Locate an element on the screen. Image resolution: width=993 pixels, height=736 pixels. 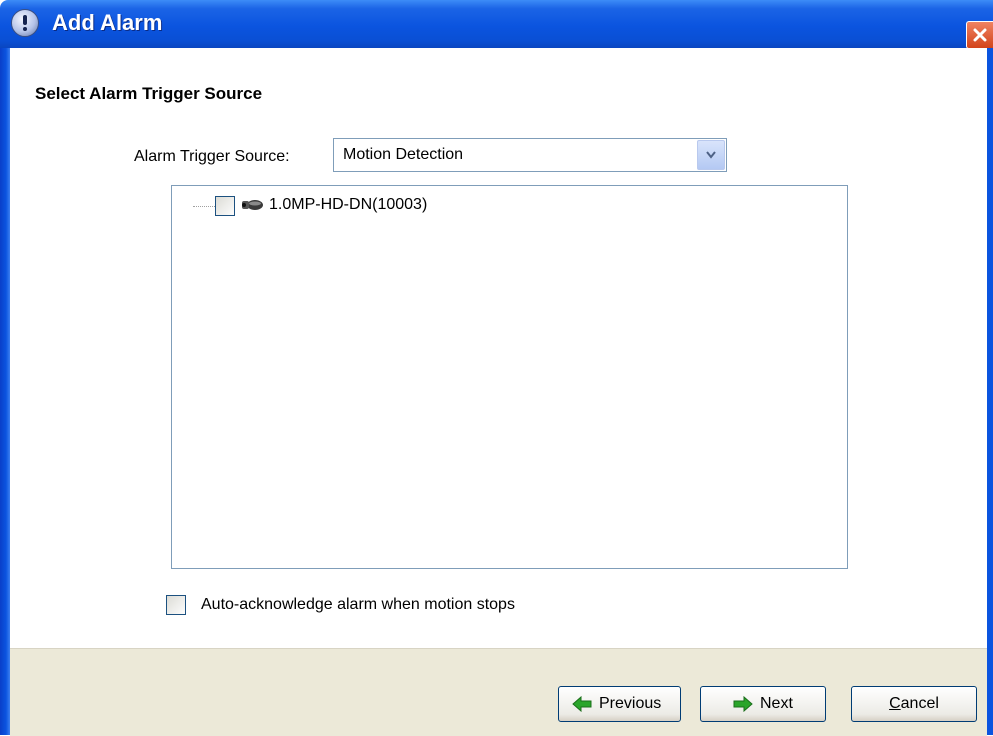
auto-acknowledge-checkbox is located at coordinates (176, 605).